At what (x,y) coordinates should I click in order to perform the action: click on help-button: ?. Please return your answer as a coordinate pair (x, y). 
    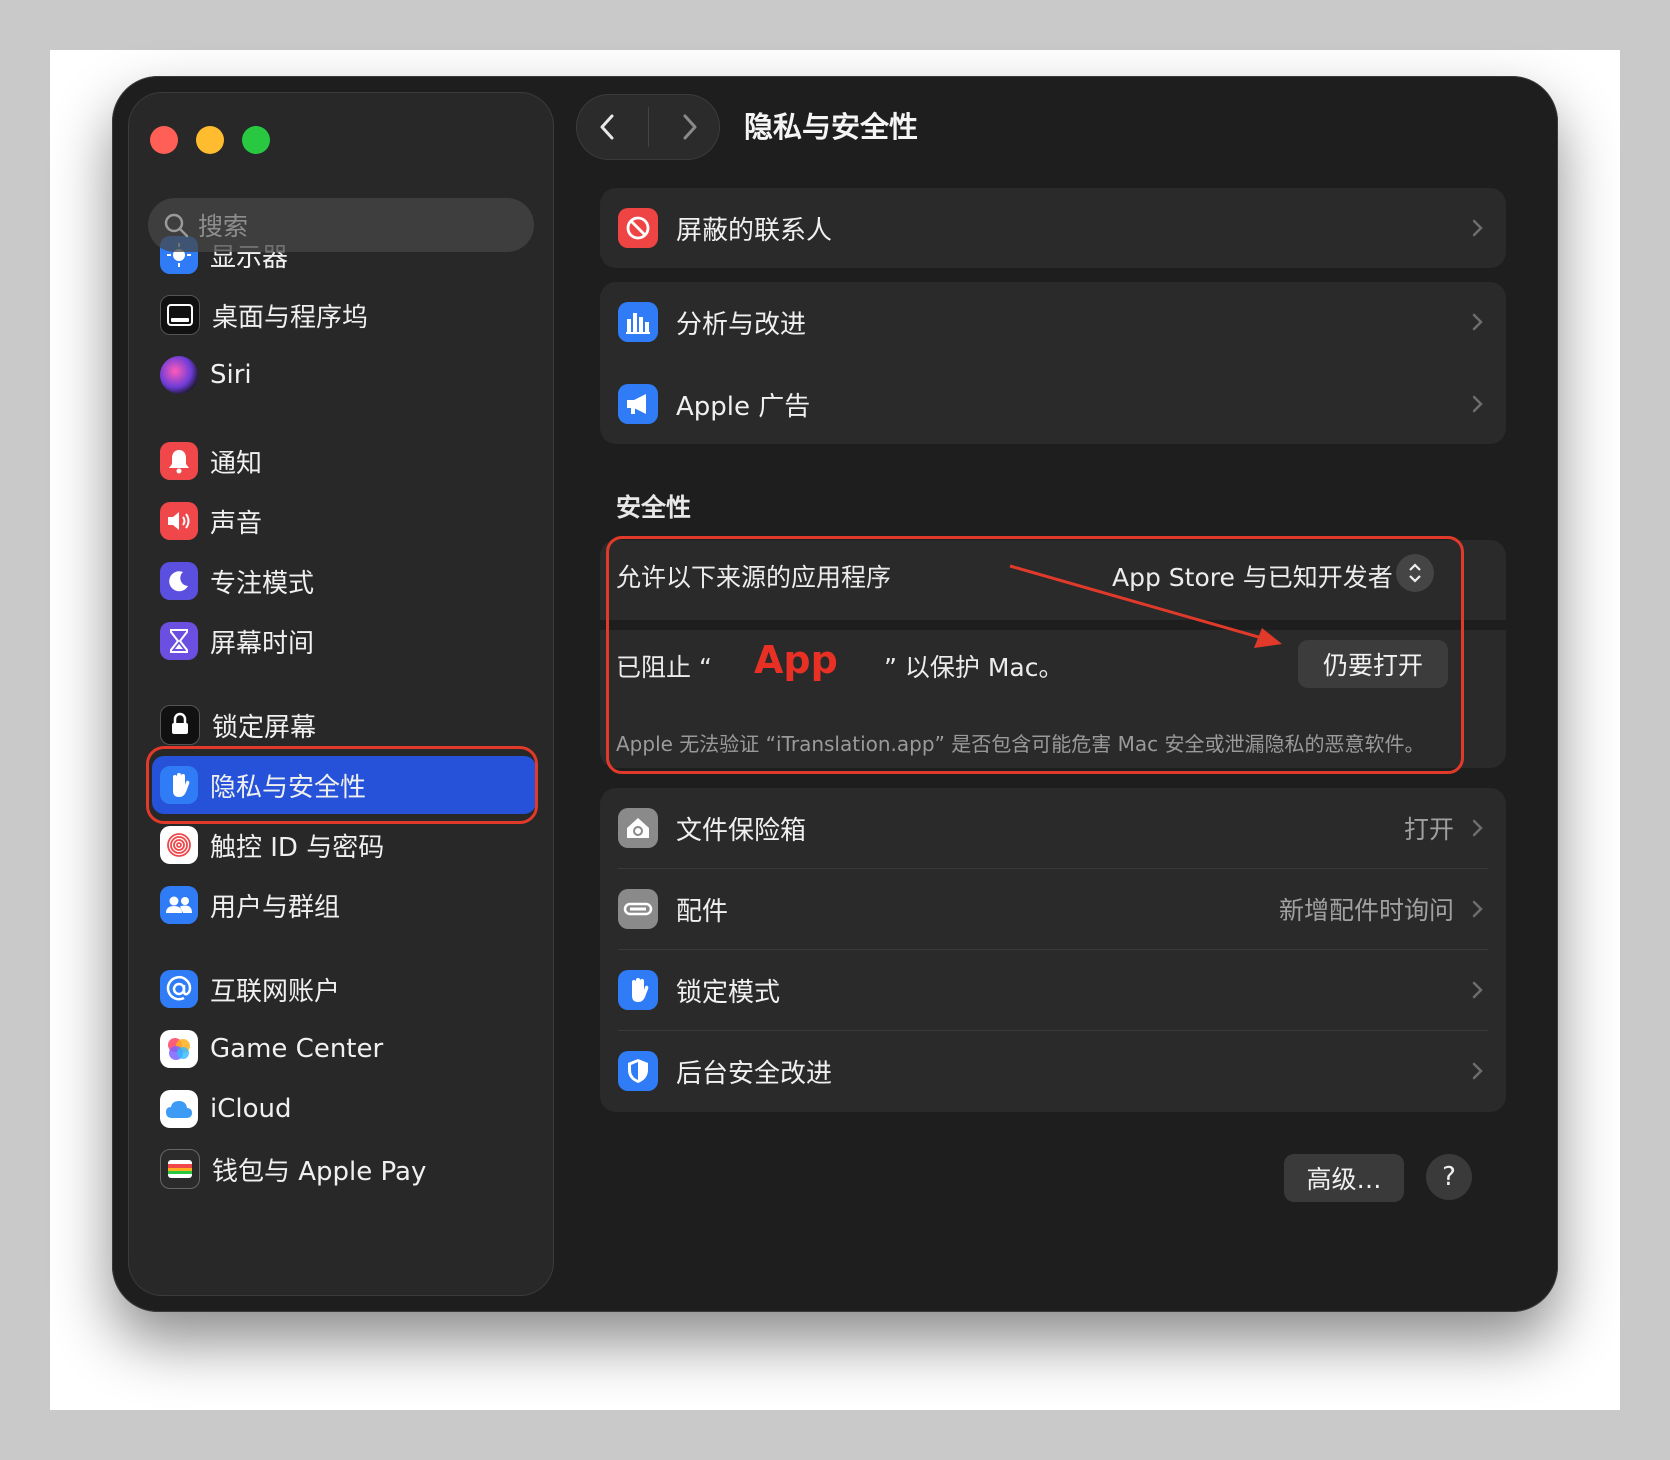
    Looking at the image, I should click on (1449, 1177).